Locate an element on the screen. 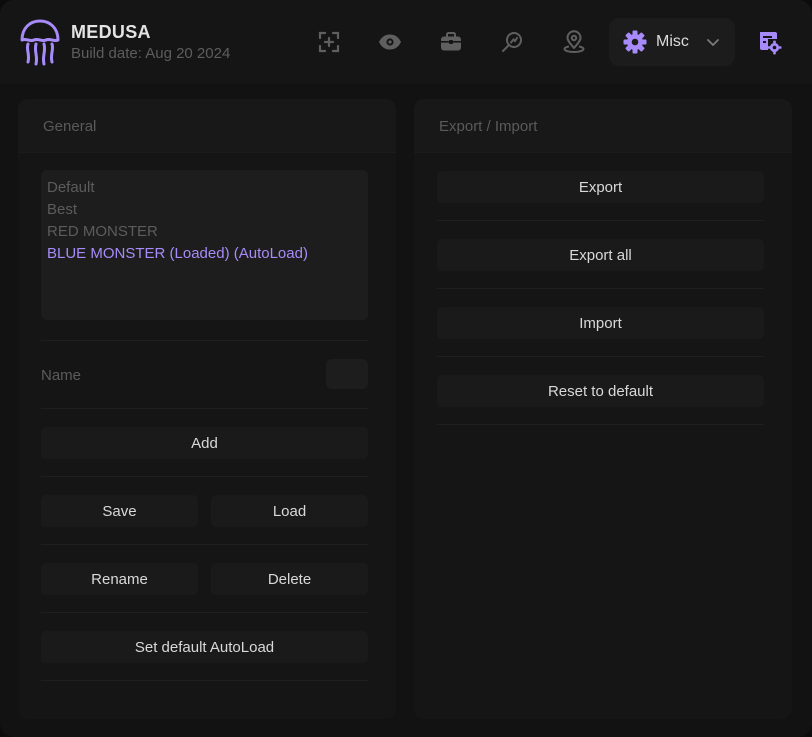 This screenshot has height=737, width=812. import-button: Import is located at coordinates (600, 323).